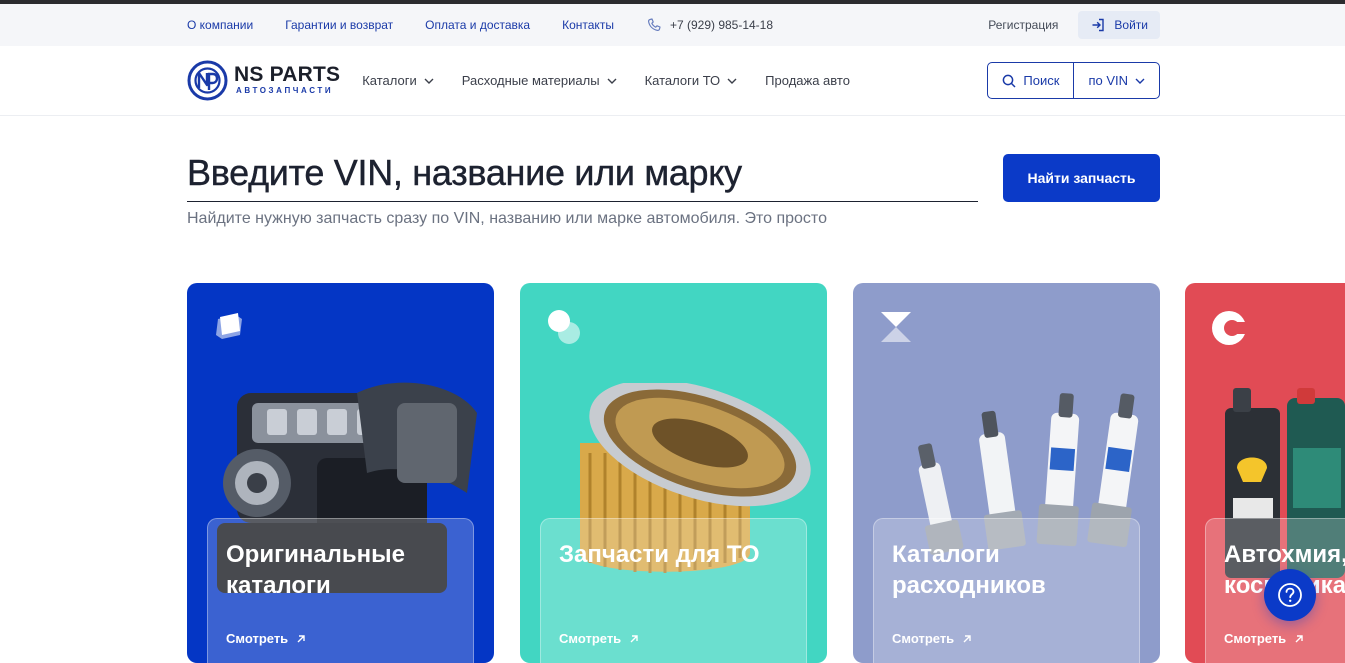  Describe the element at coordinates (721, 25) in the screenshot. I see `phone-number: +7 (929) 985-14-18` at that location.